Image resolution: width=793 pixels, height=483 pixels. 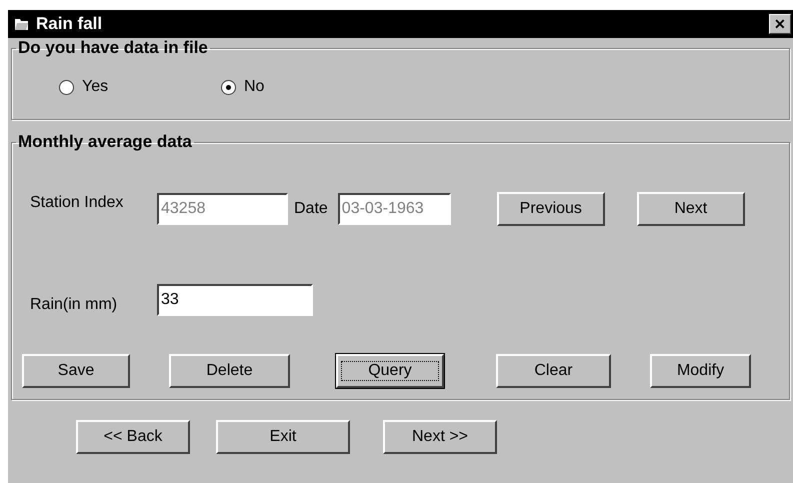 I want to click on close-button: ✕, so click(x=780, y=24).